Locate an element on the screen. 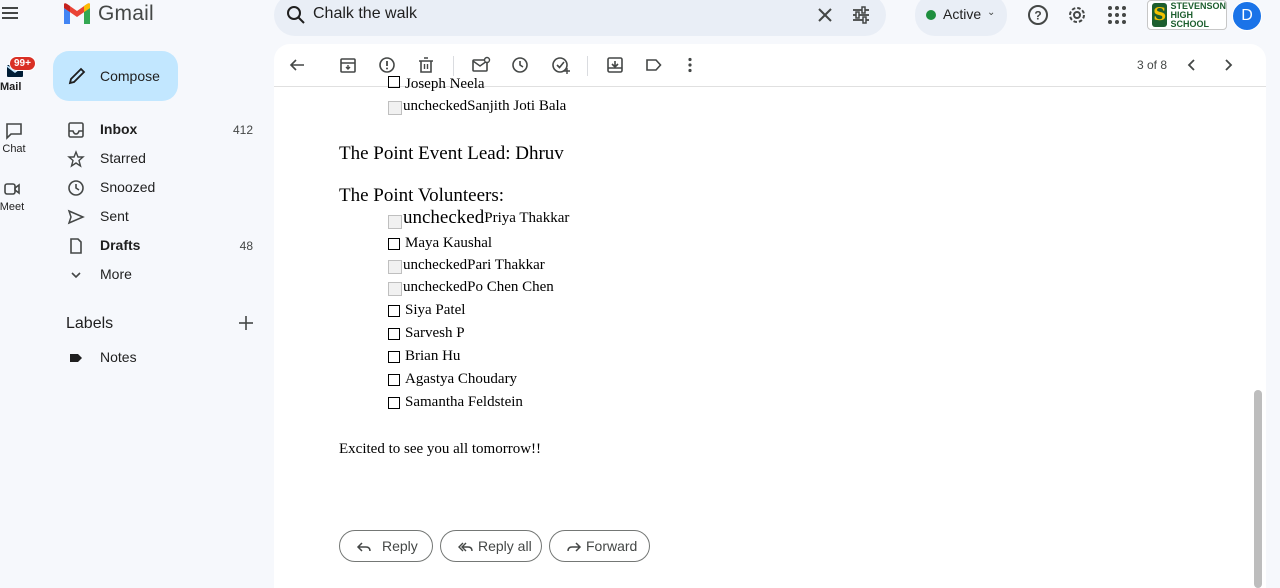 The width and height of the screenshot is (1280, 588). volunteers-heading: The Point Volunteers: is located at coordinates (422, 195).